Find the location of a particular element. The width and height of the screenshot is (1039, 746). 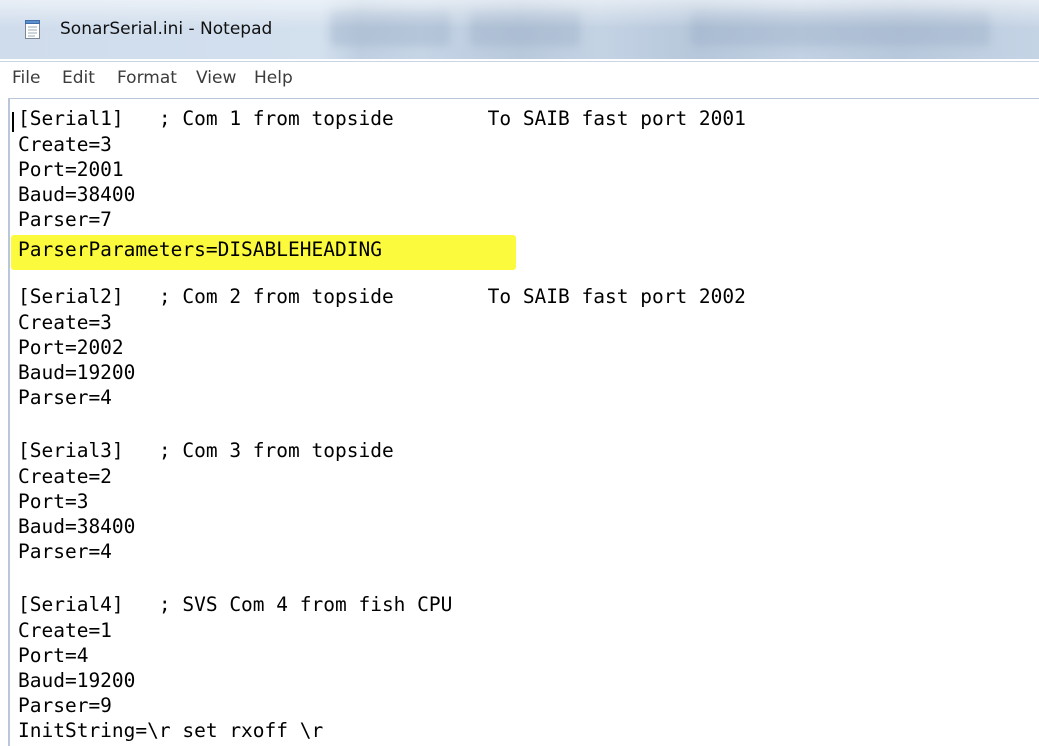

highlighted-text-line: ParserParameters=DISABLEHEADING is located at coordinates (200, 249).